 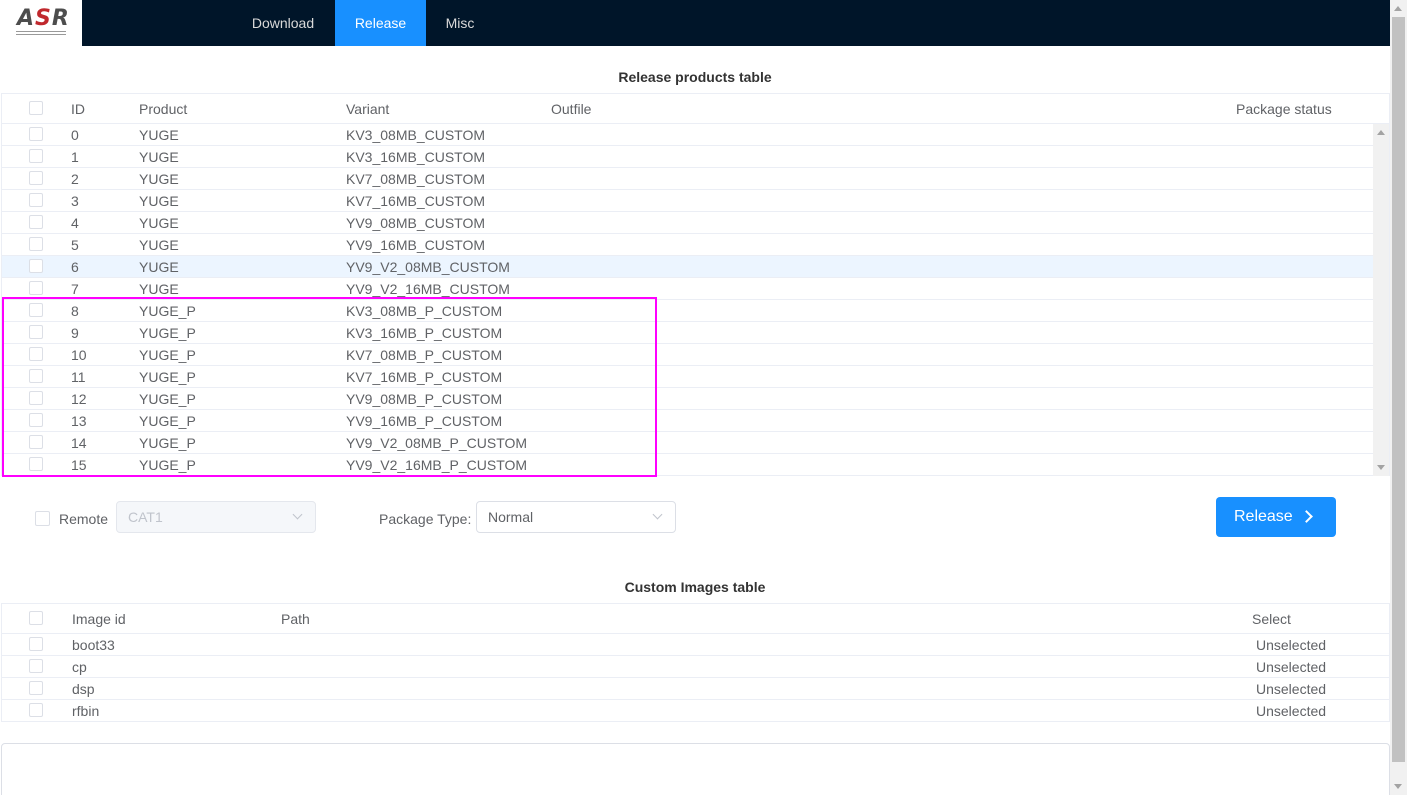 What do you see at coordinates (687, 311) in the screenshot?
I see `table-row: 8 YUGE_P KV3_08MB_P_CUSTOM` at bounding box center [687, 311].